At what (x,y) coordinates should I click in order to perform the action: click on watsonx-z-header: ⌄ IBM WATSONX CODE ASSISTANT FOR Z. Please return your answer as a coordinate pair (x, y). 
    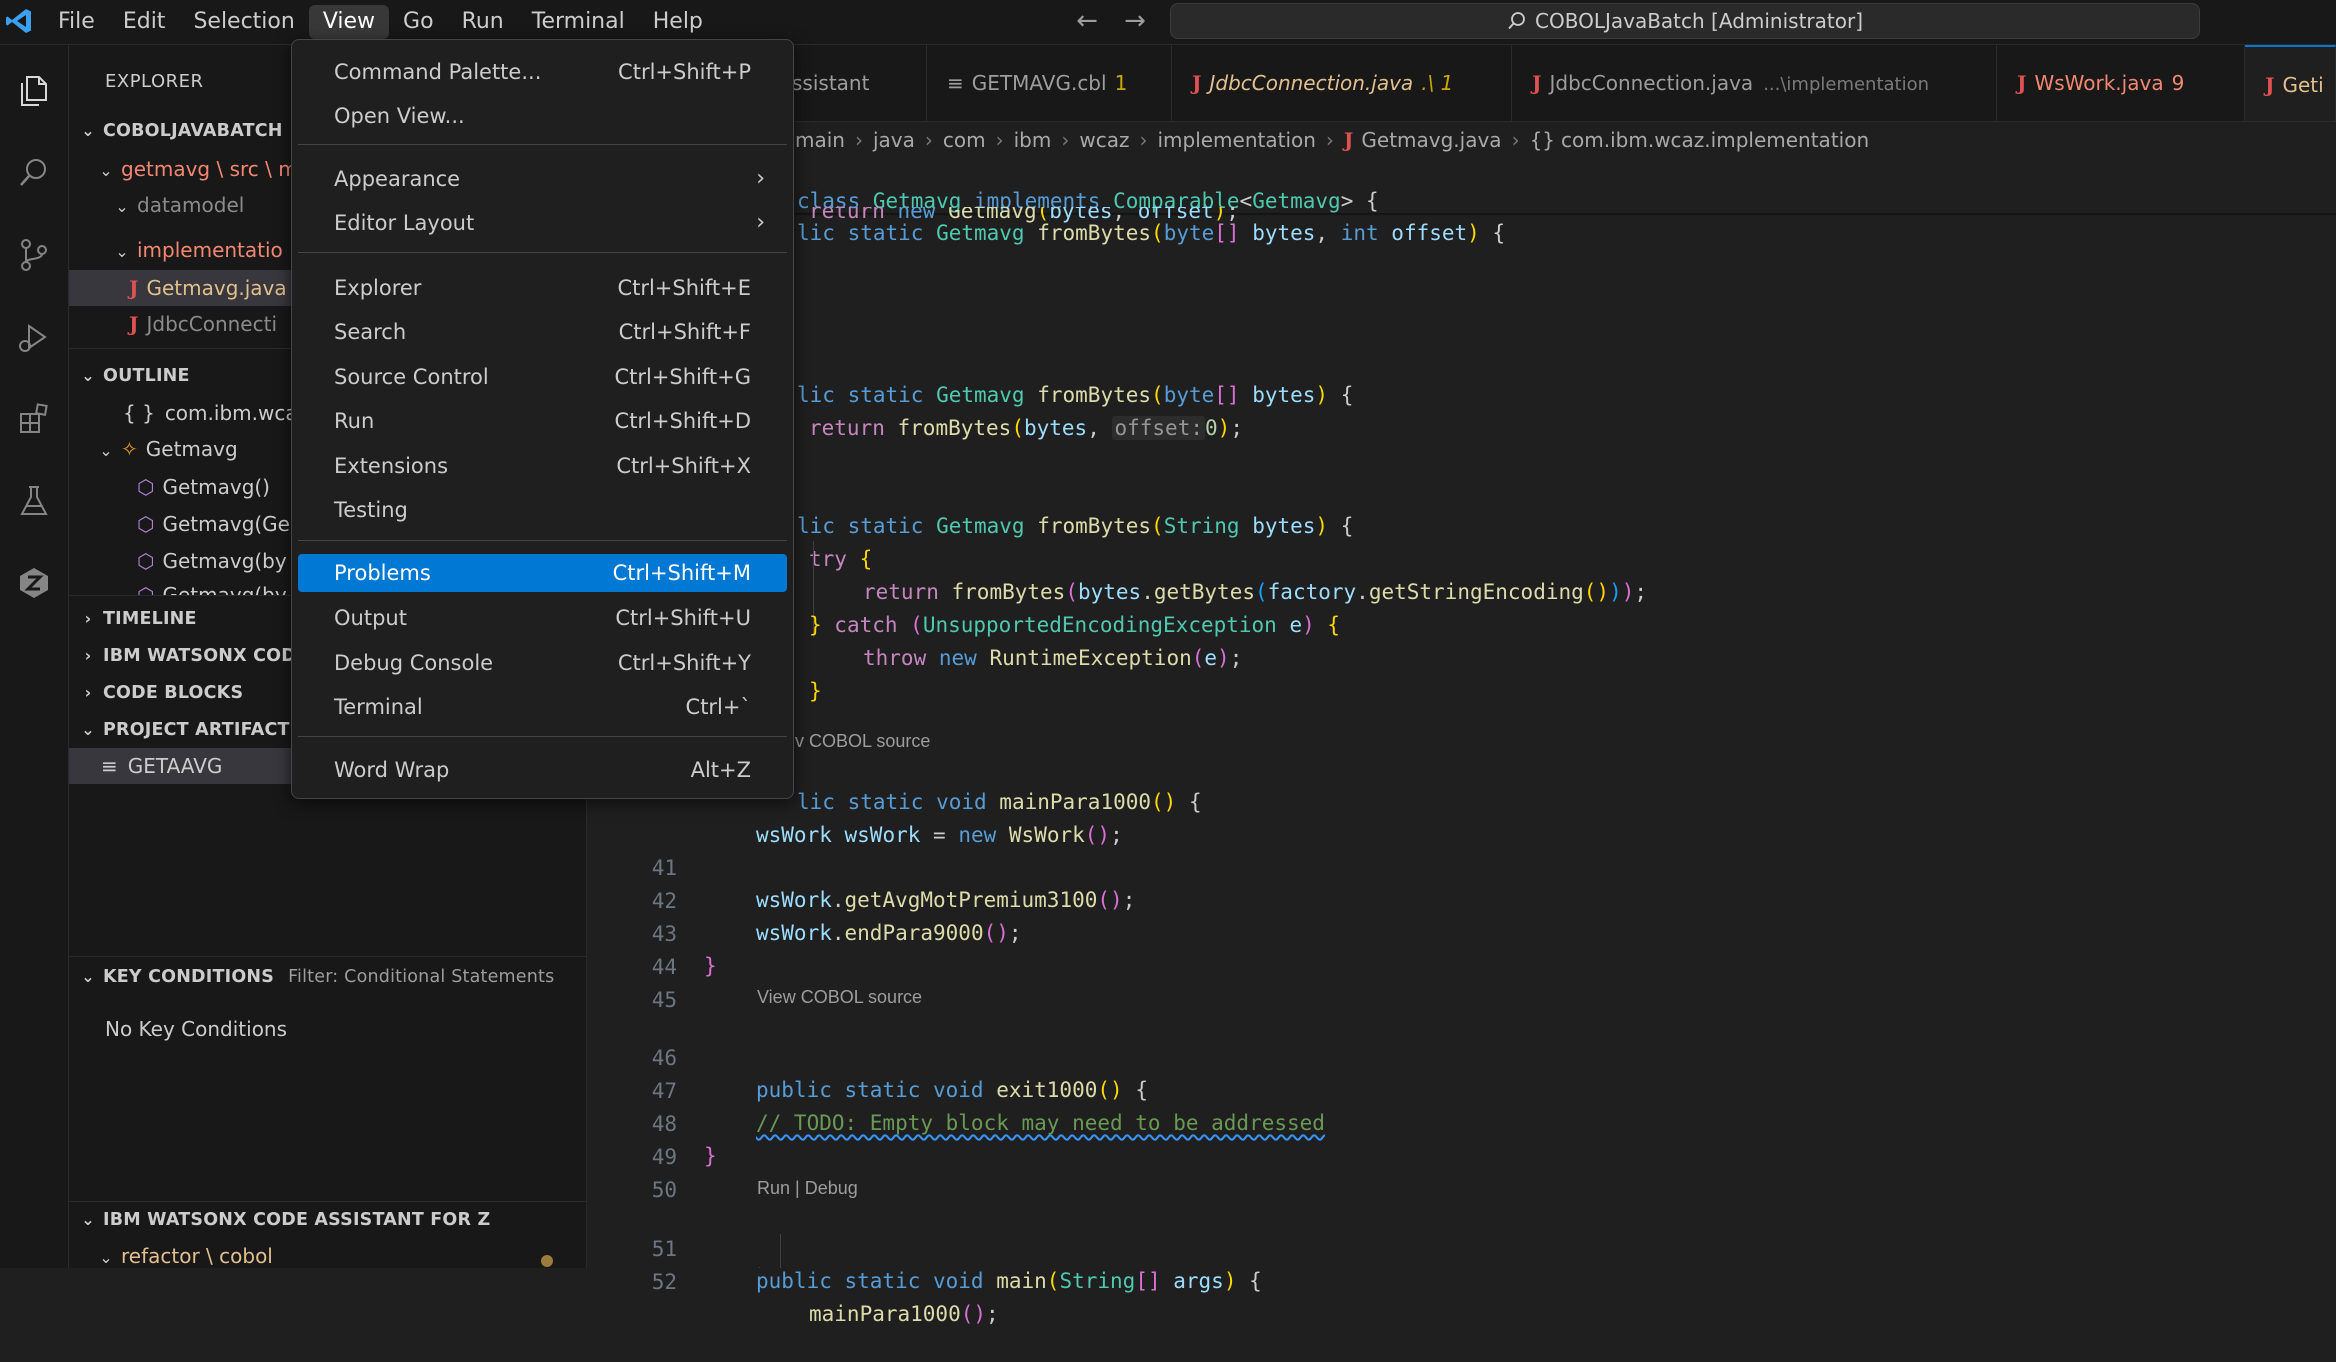
    Looking at the image, I should click on (327, 1220).